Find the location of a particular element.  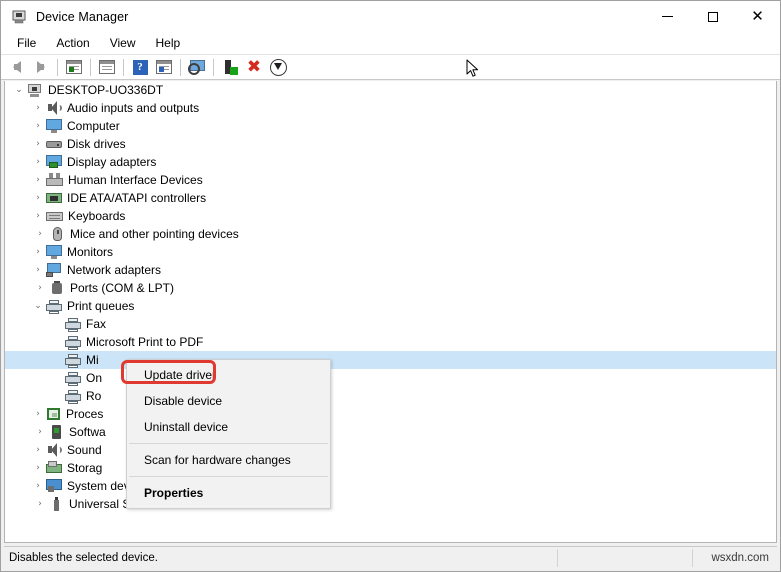

tree-label: On is located at coordinates (94, 377).